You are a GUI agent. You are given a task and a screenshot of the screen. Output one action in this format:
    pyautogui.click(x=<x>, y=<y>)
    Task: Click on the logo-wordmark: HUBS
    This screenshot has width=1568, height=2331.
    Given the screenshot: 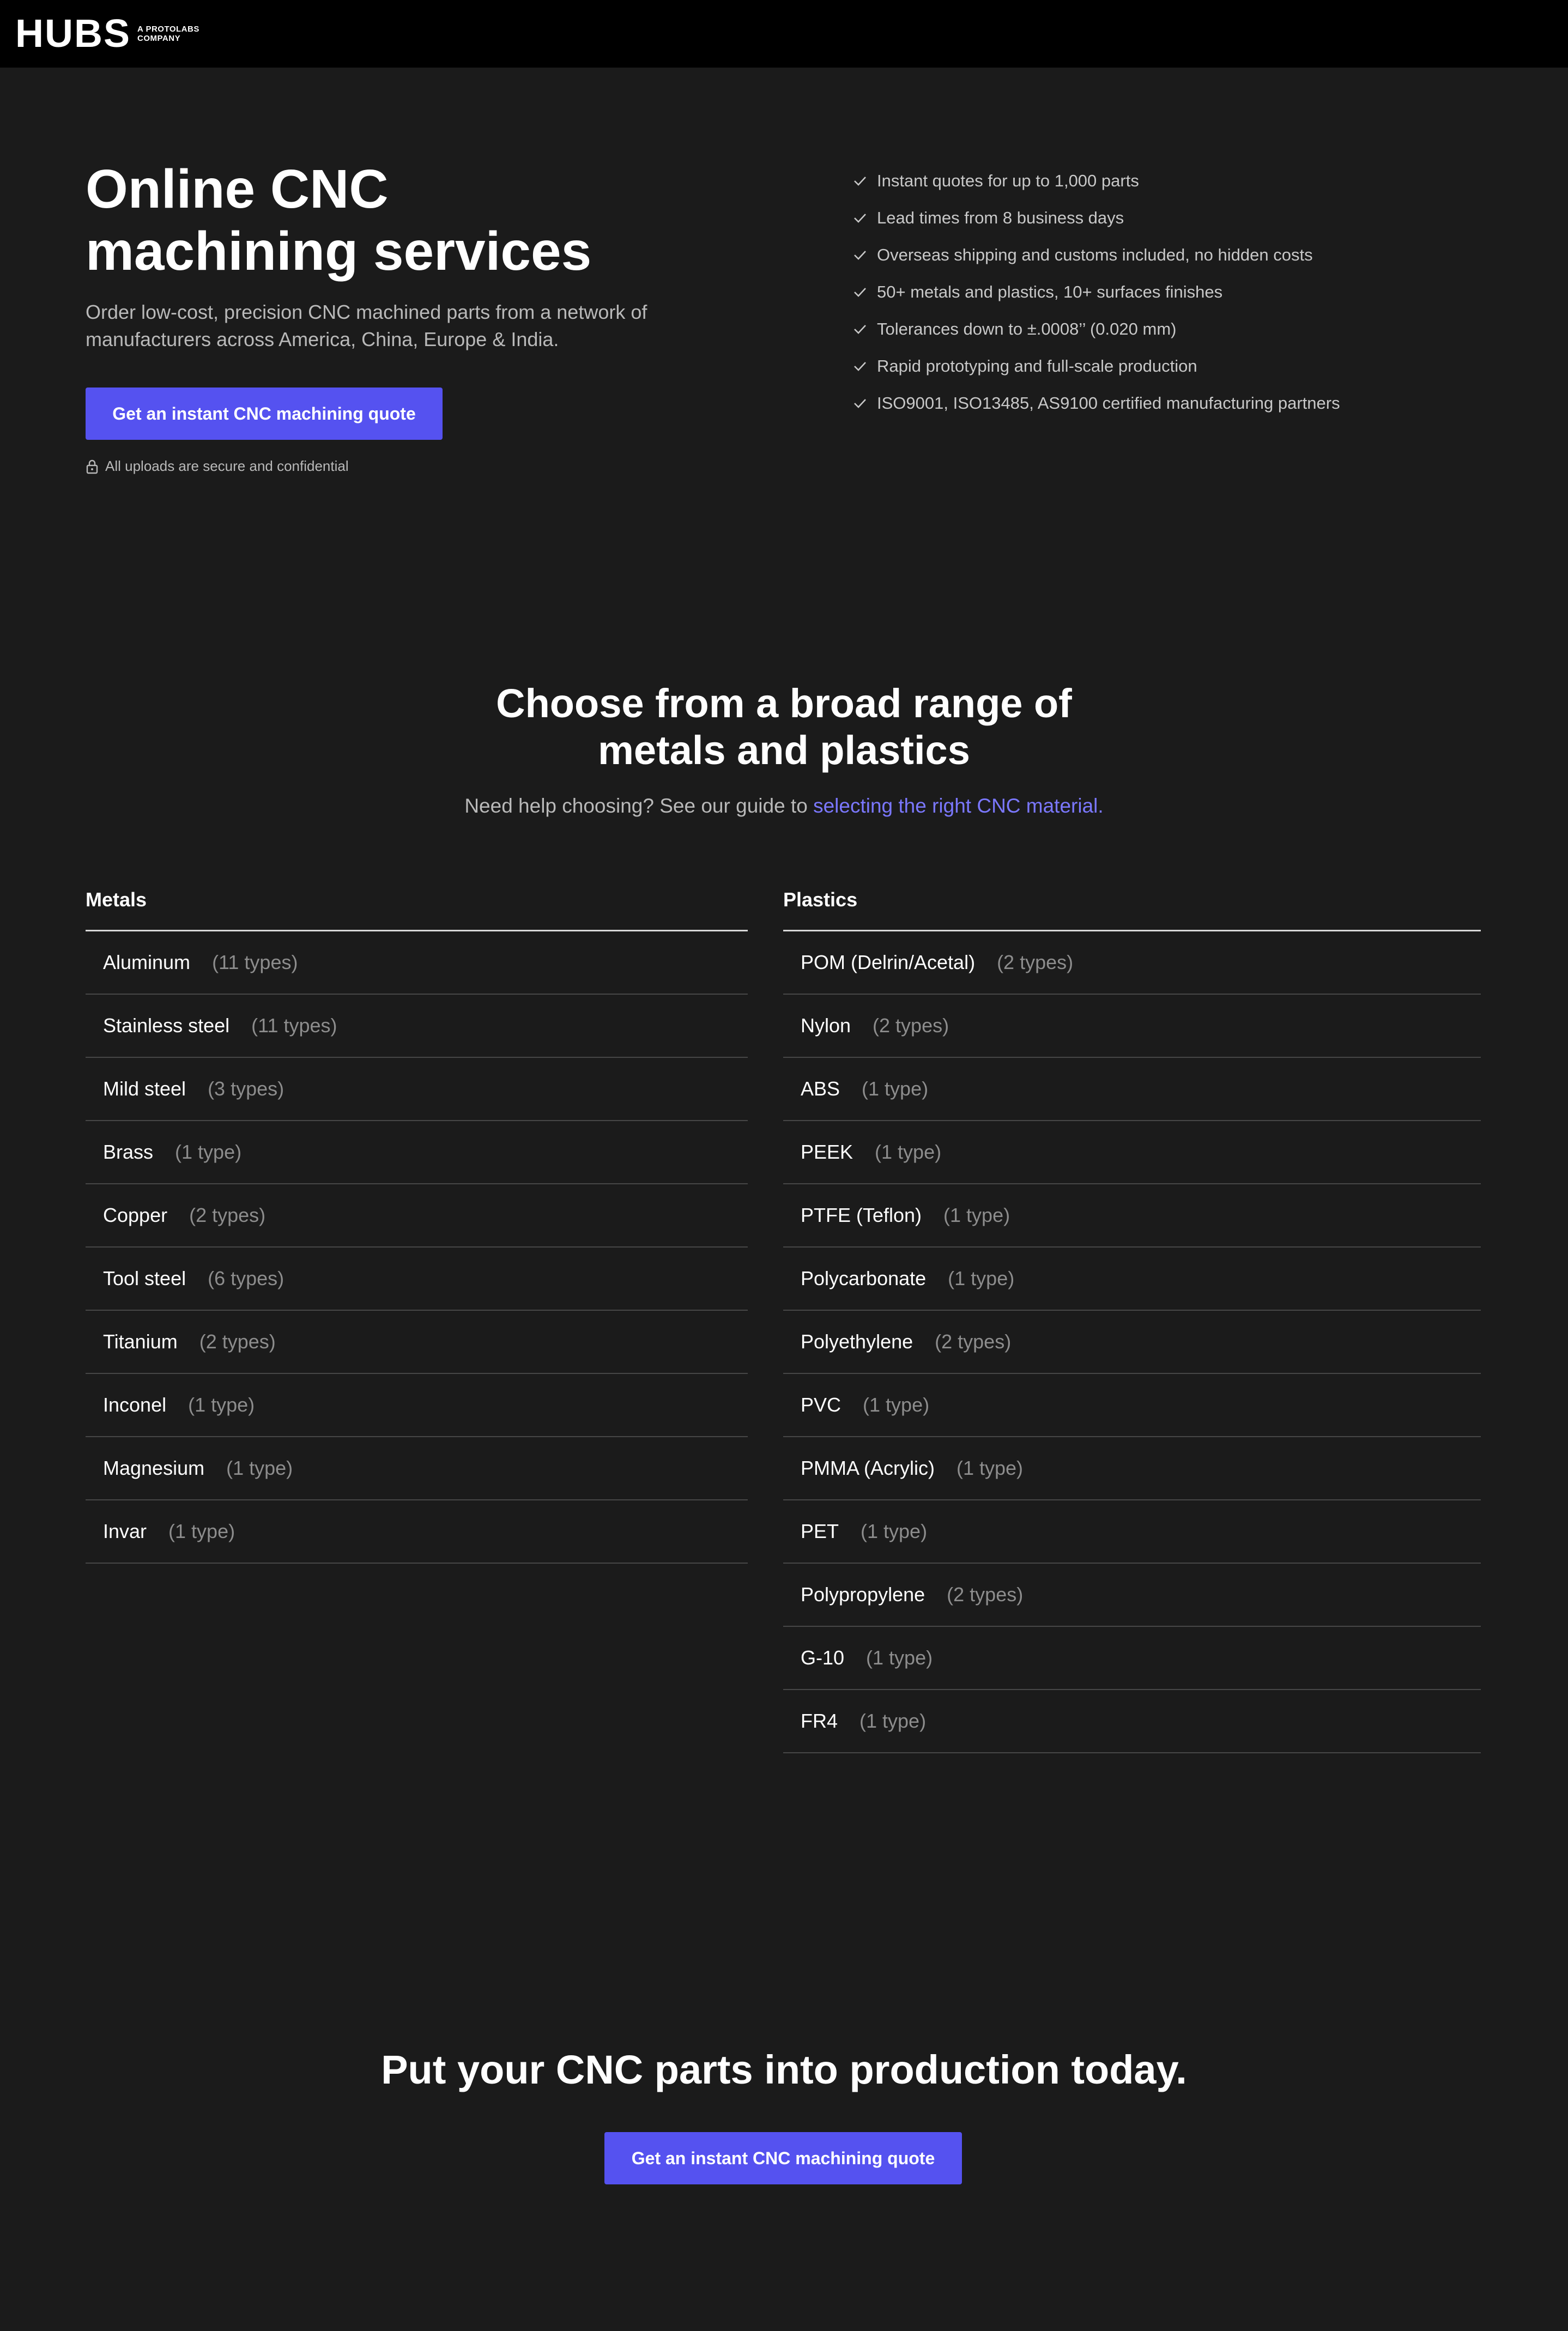 What is the action you would take?
    pyautogui.click(x=73, y=34)
    